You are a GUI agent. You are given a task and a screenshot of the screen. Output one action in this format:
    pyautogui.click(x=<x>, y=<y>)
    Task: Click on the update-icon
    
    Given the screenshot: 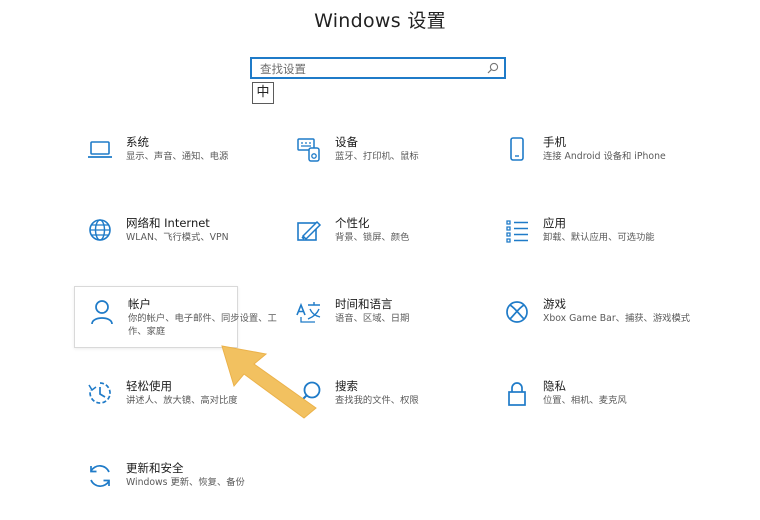 What is the action you would take?
    pyautogui.click(x=100, y=476)
    